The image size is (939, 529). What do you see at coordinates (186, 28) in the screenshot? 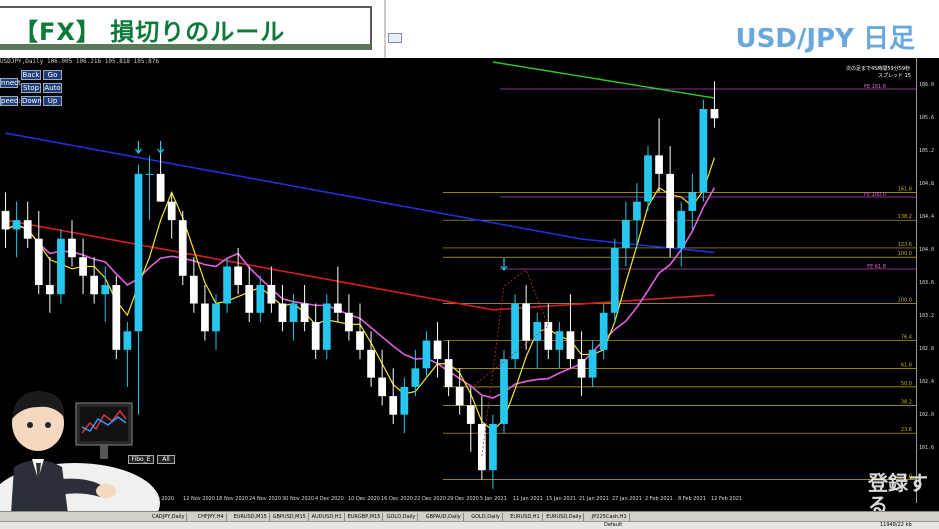
I see `title-banner: 【FX】 損切りのルール` at bounding box center [186, 28].